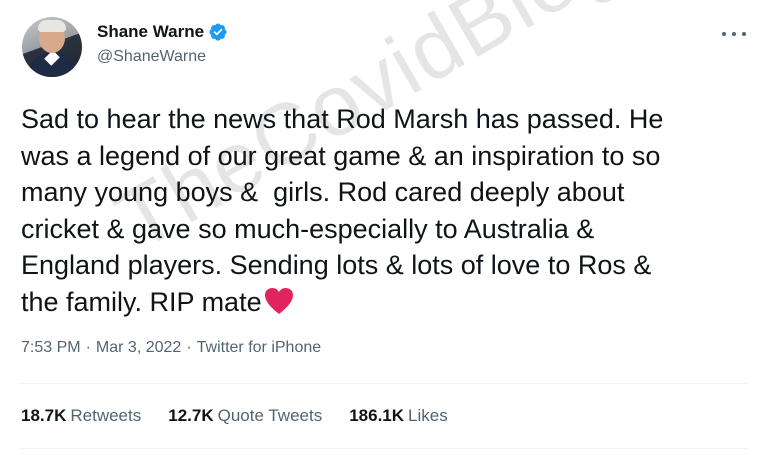 Image resolution: width=768 pixels, height=455 pixels. I want to click on author-block: Shane Warne @ShaneWarne, so click(162, 43).